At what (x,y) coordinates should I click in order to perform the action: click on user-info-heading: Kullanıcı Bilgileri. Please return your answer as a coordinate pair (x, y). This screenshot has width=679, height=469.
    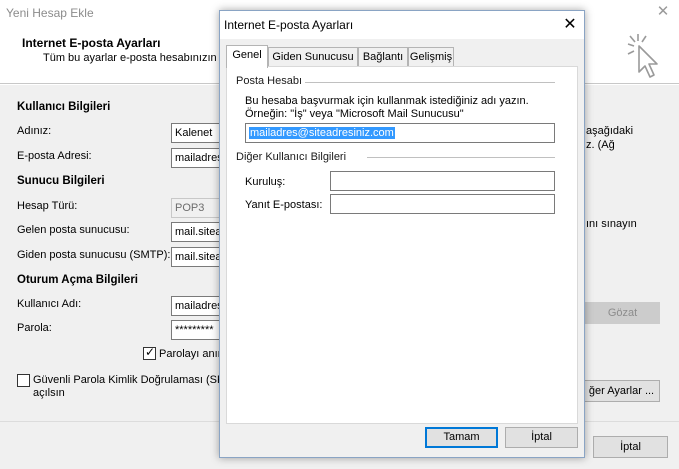
    Looking at the image, I should click on (64, 107).